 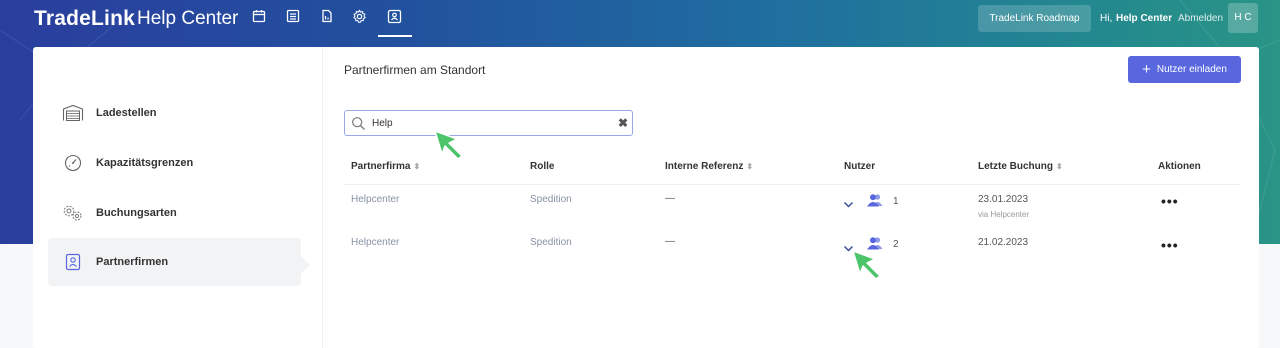 What do you see at coordinates (1144, 18) in the screenshot?
I see `user-name: Help Center` at bounding box center [1144, 18].